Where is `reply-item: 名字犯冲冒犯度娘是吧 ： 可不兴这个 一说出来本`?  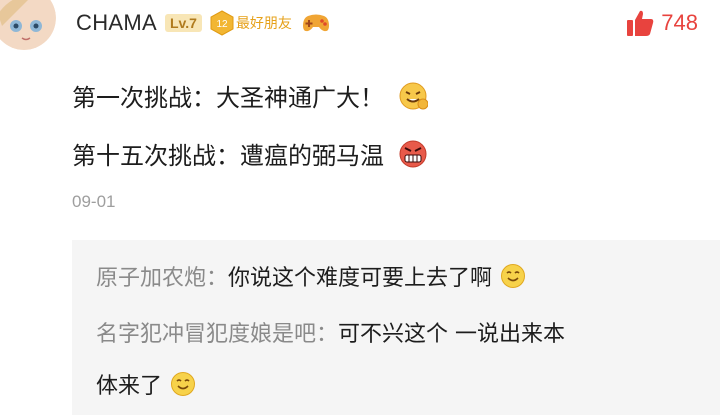 reply-item: 名字犯冲冒犯度娘是吧 ： 可不兴这个 一说出来本 is located at coordinates (330, 332).